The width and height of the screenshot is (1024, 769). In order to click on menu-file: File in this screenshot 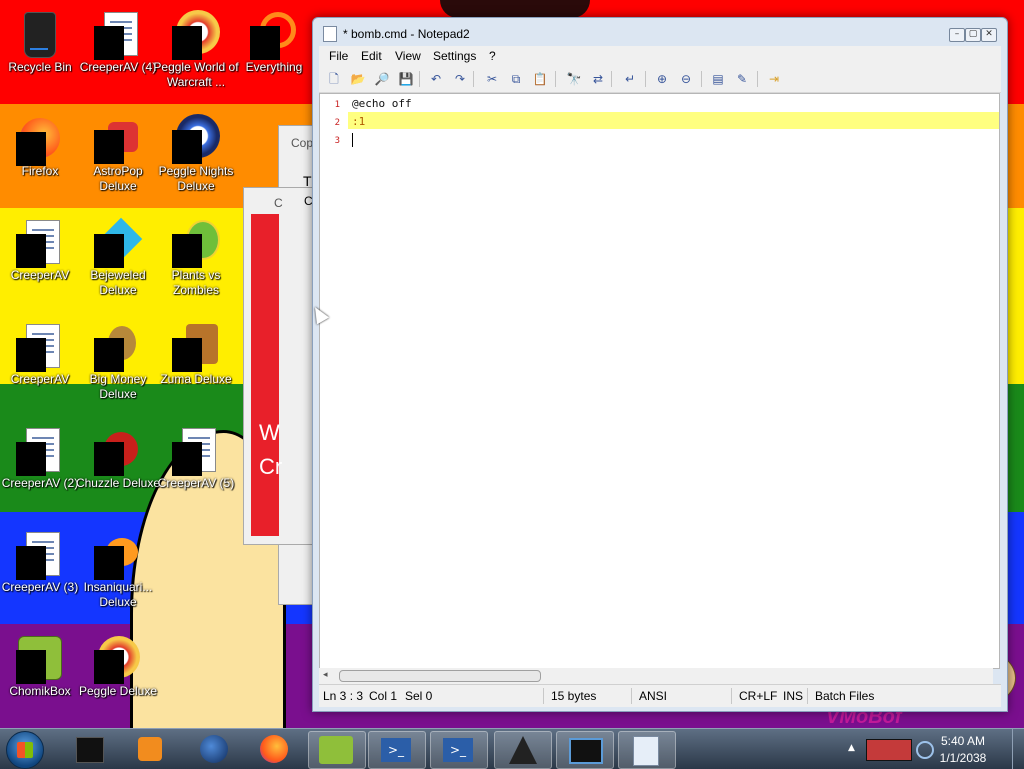, I will do `click(338, 56)`.